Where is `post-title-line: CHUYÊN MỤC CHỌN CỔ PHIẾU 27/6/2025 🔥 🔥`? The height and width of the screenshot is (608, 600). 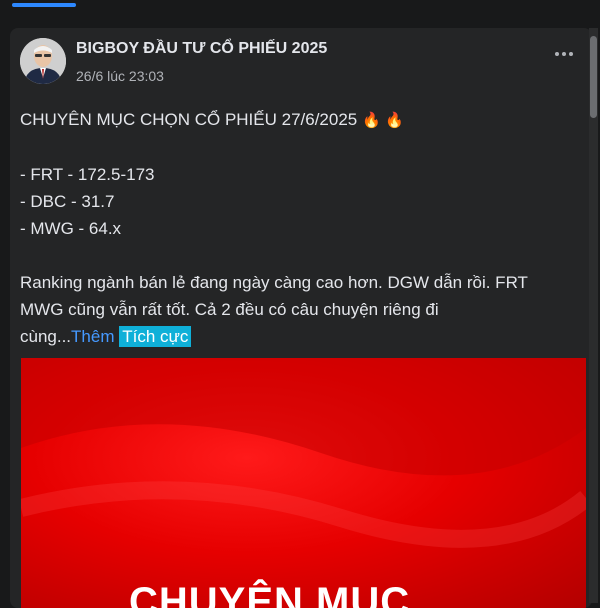
post-title-line: CHUYÊN MỤC CHỌN CỔ PHIẾU 27/6/2025 🔥 🔥 is located at coordinates (300, 120).